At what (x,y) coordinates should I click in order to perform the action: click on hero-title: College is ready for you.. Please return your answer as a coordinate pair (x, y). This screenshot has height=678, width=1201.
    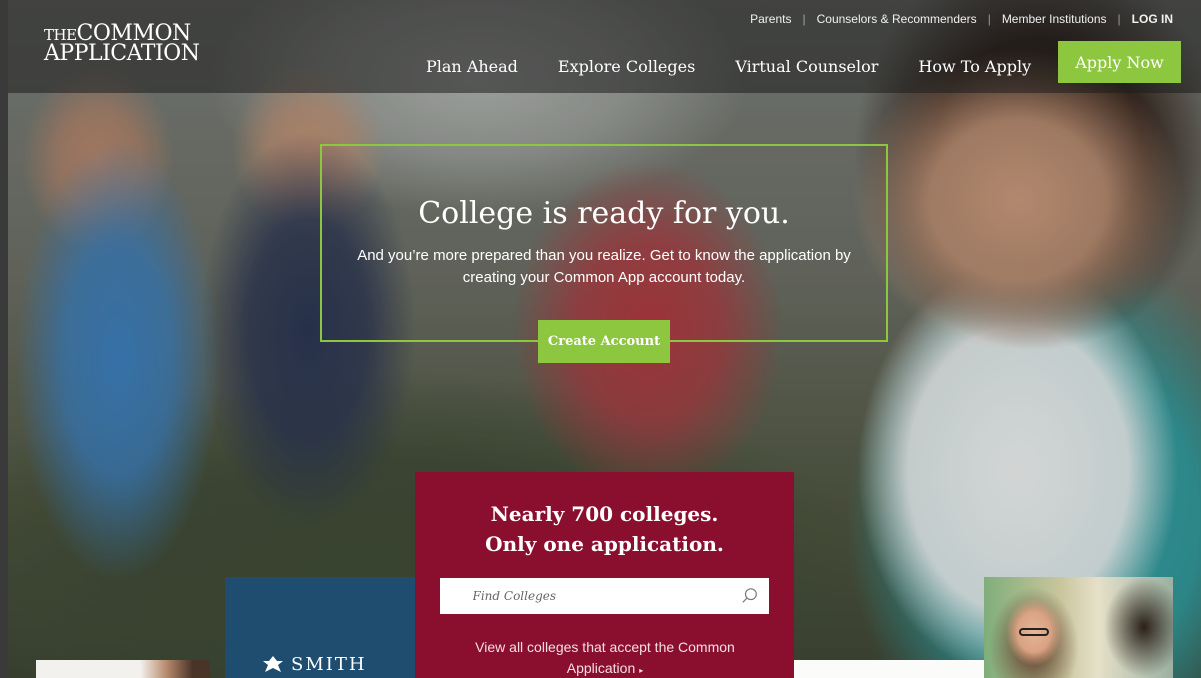
    Looking at the image, I should click on (604, 213).